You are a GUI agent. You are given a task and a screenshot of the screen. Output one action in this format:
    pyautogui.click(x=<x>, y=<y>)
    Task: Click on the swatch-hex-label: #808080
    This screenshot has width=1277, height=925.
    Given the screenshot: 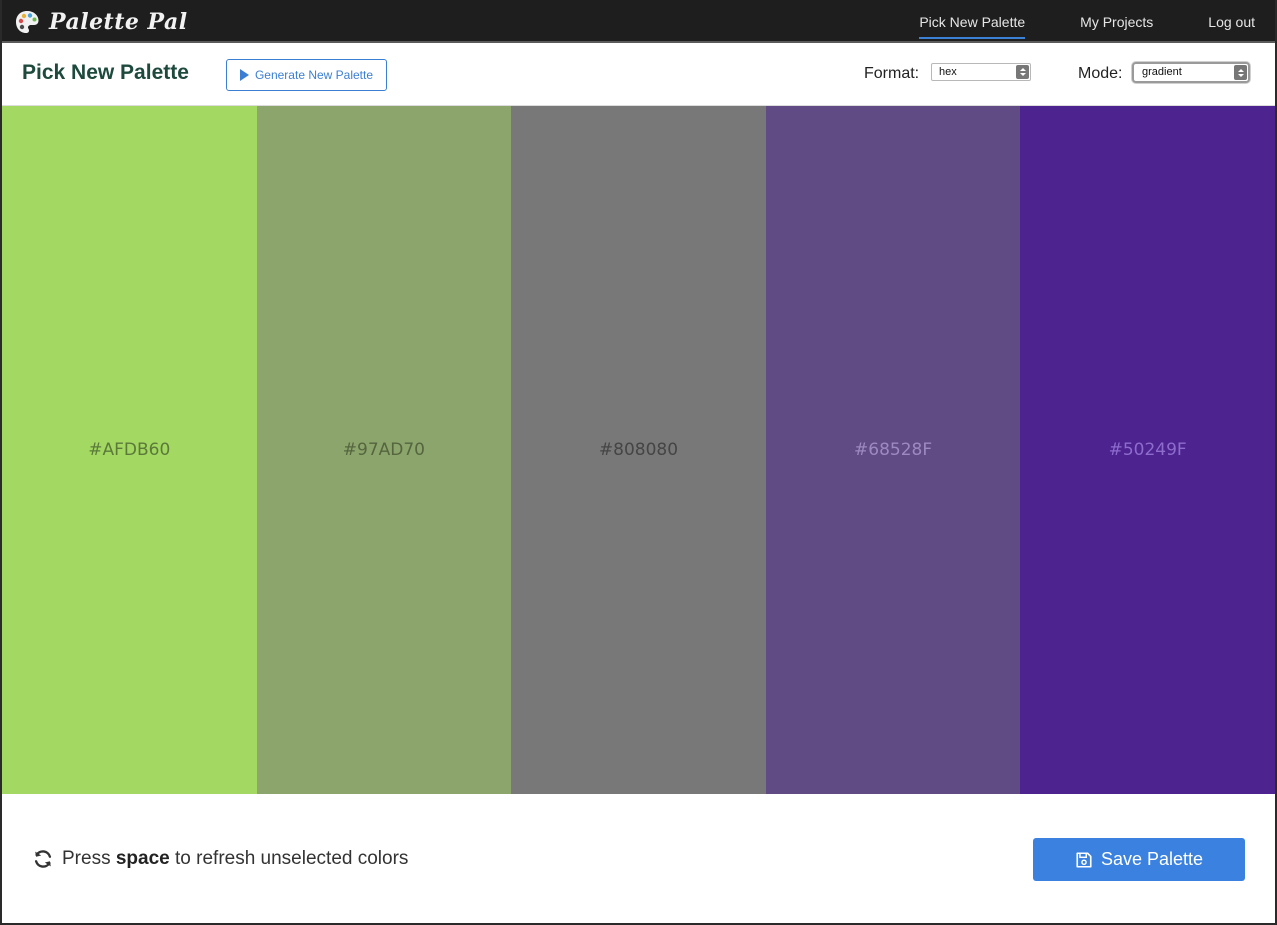 What is the action you would take?
    pyautogui.click(x=638, y=450)
    